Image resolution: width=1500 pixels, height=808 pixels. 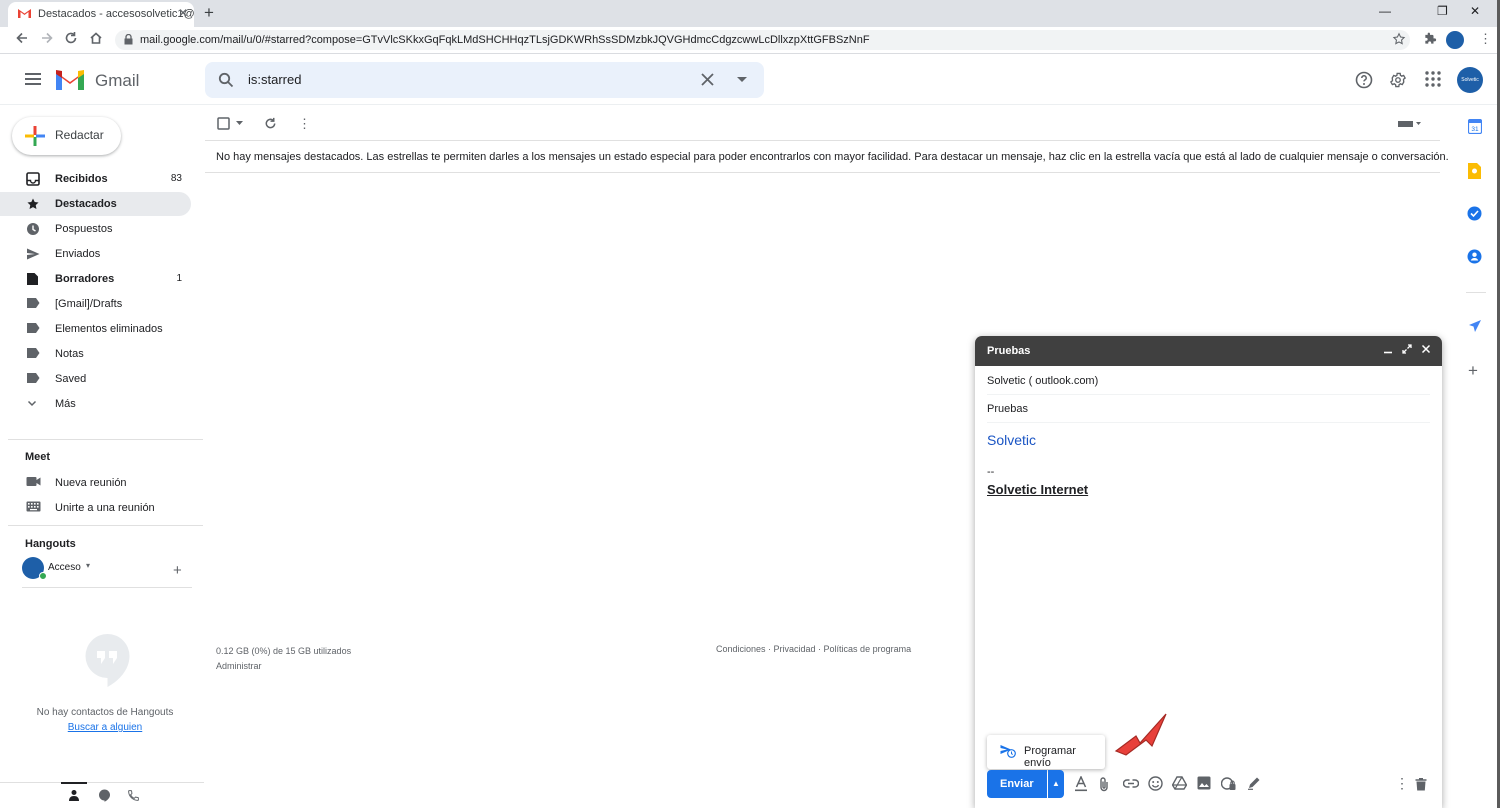 What do you see at coordinates (1056, 784) in the screenshot?
I see `send-options-caret-icon: ▲` at bounding box center [1056, 784].